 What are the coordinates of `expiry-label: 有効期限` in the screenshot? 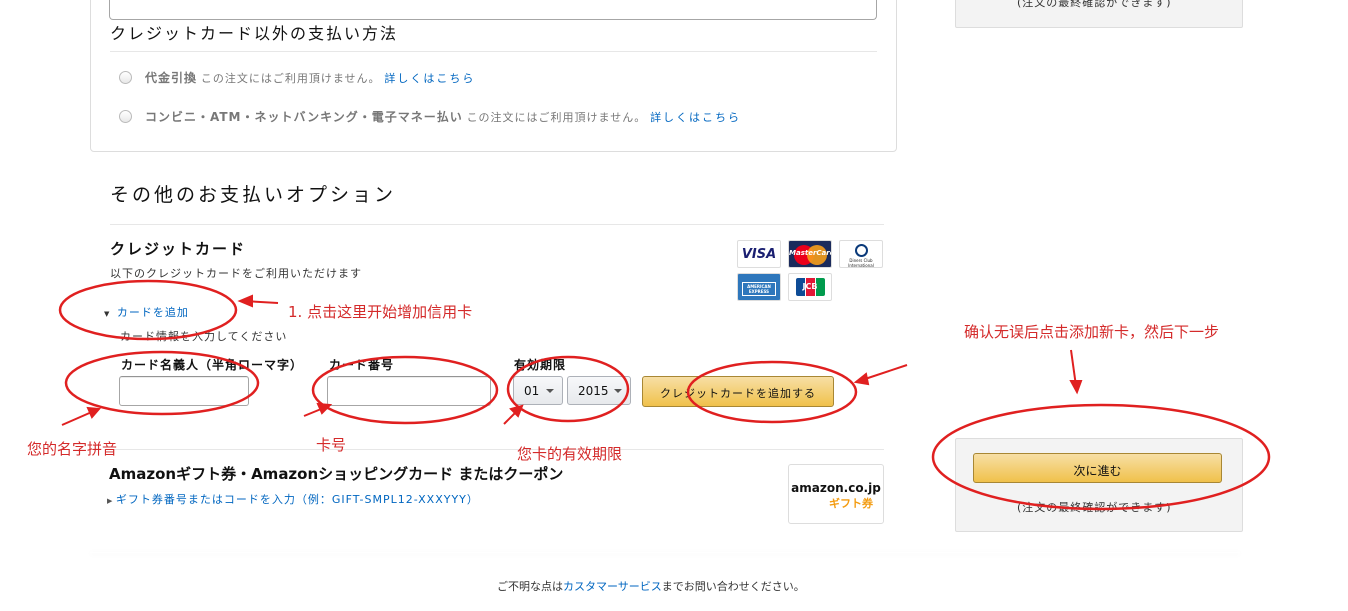 It's located at (540, 365).